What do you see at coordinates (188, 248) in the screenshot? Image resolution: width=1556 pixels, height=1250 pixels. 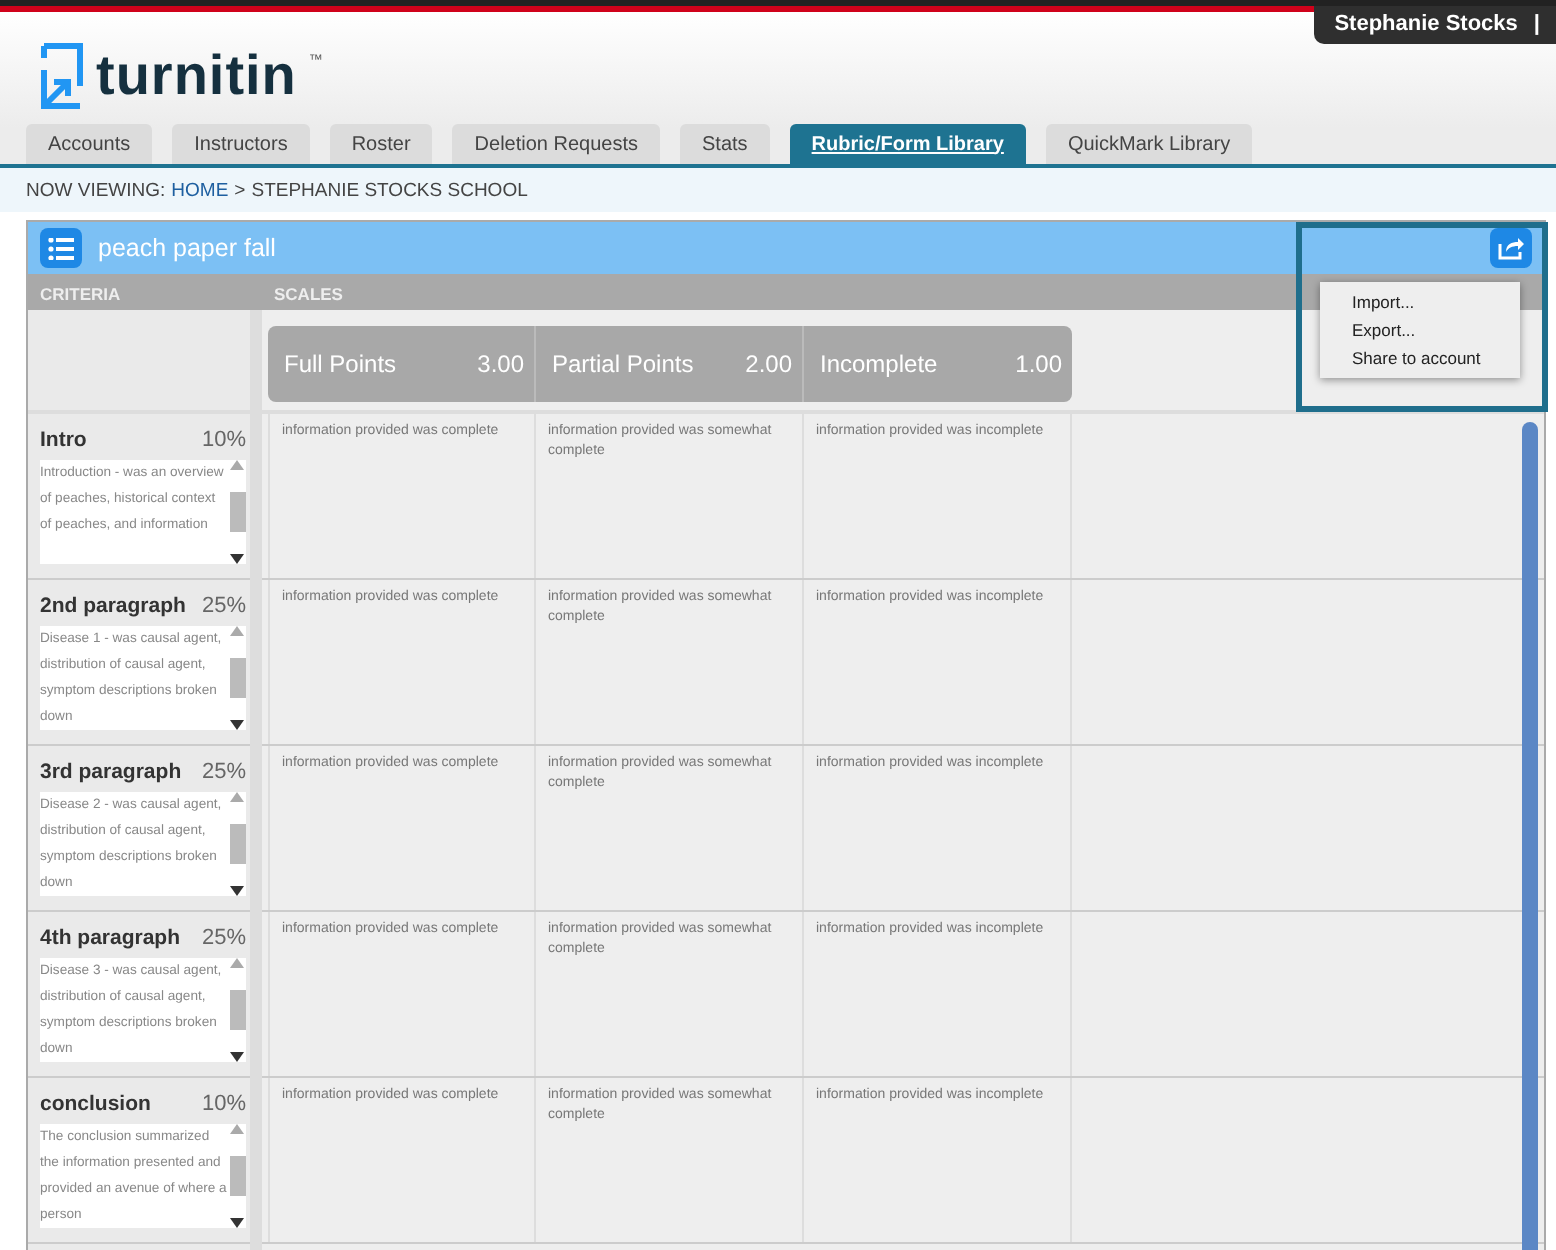 I see `rubric-title: peach paper fall` at bounding box center [188, 248].